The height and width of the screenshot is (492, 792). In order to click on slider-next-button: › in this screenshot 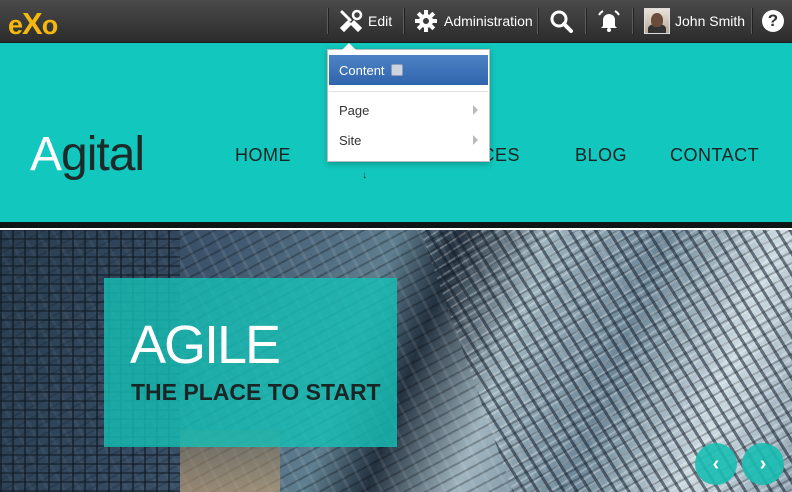, I will do `click(763, 464)`.